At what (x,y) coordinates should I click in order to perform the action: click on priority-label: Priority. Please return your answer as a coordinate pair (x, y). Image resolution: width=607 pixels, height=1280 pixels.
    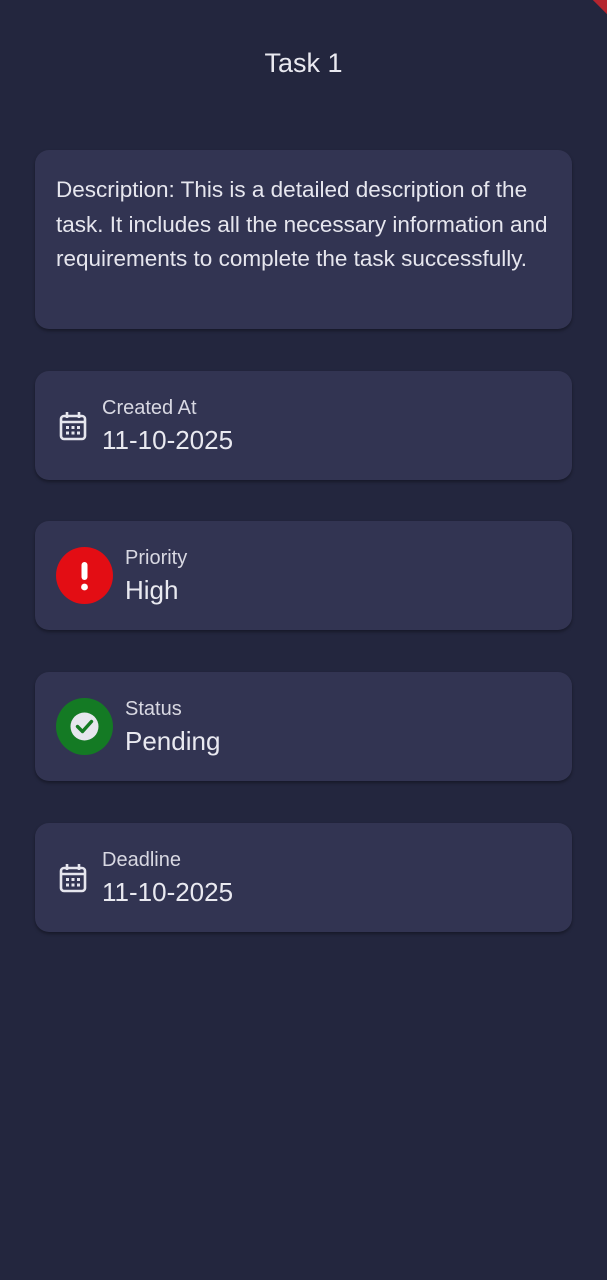
    Looking at the image, I should click on (156, 558).